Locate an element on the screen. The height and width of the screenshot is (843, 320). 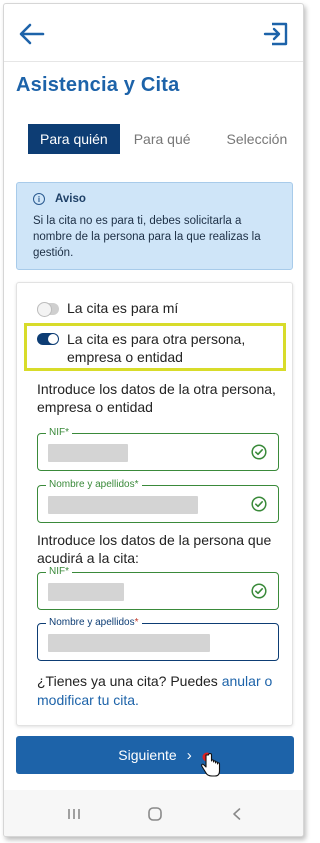
tab-seleccion: Selección is located at coordinates (257, 139).